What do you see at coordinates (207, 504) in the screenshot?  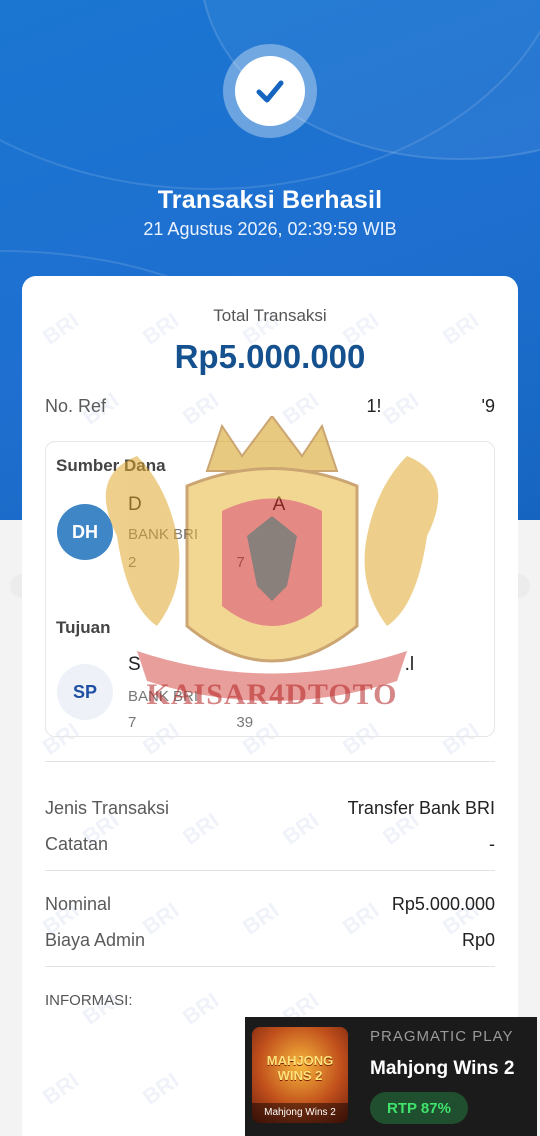 I see `source-name: D A` at bounding box center [207, 504].